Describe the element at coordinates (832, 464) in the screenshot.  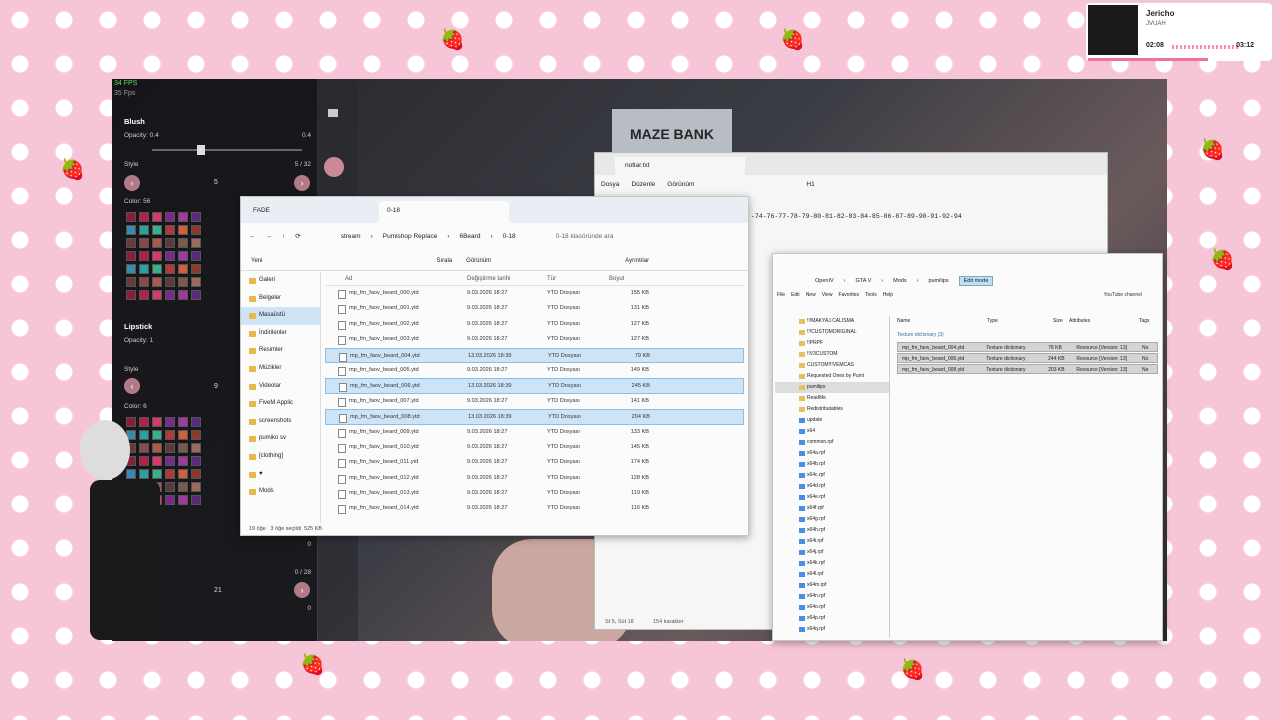
I see `tree-item: x64b.rpf` at that location.